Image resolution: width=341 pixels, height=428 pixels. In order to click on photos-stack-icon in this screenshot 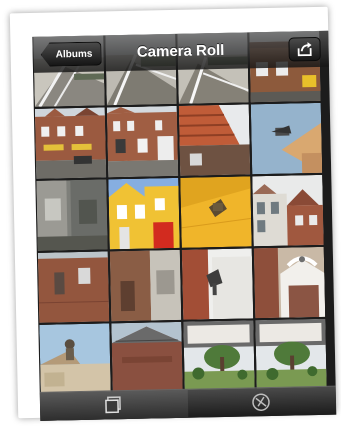, I will do `click(113, 405)`.